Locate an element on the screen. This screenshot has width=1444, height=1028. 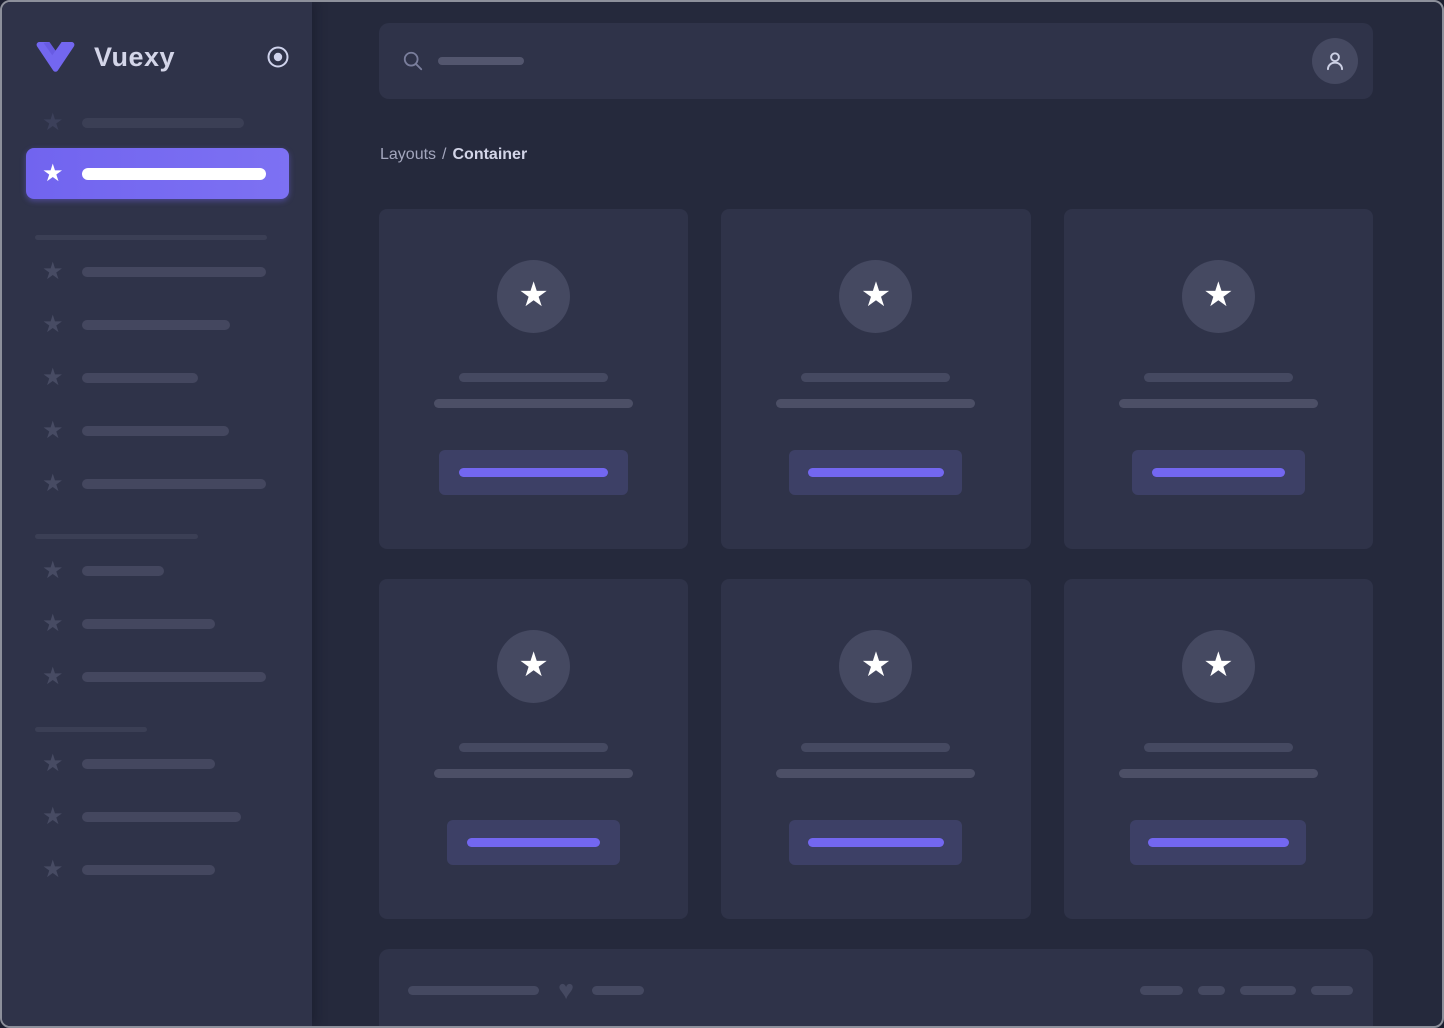
app-title: Vuexy is located at coordinates (135, 56).